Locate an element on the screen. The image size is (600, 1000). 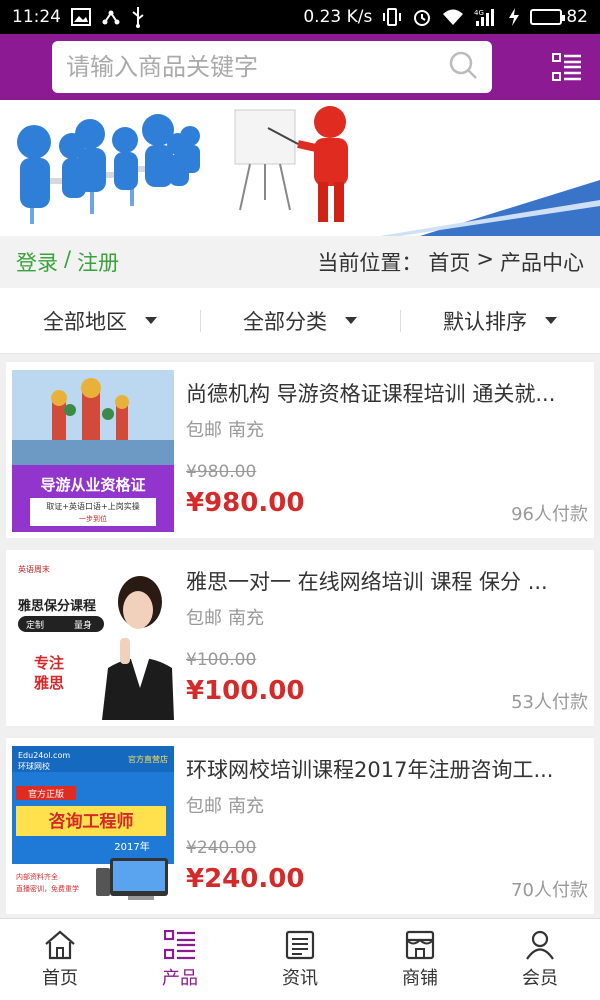
breadcrumb: 当前位置： 首页 > 产品中心 is located at coordinates (450, 262).